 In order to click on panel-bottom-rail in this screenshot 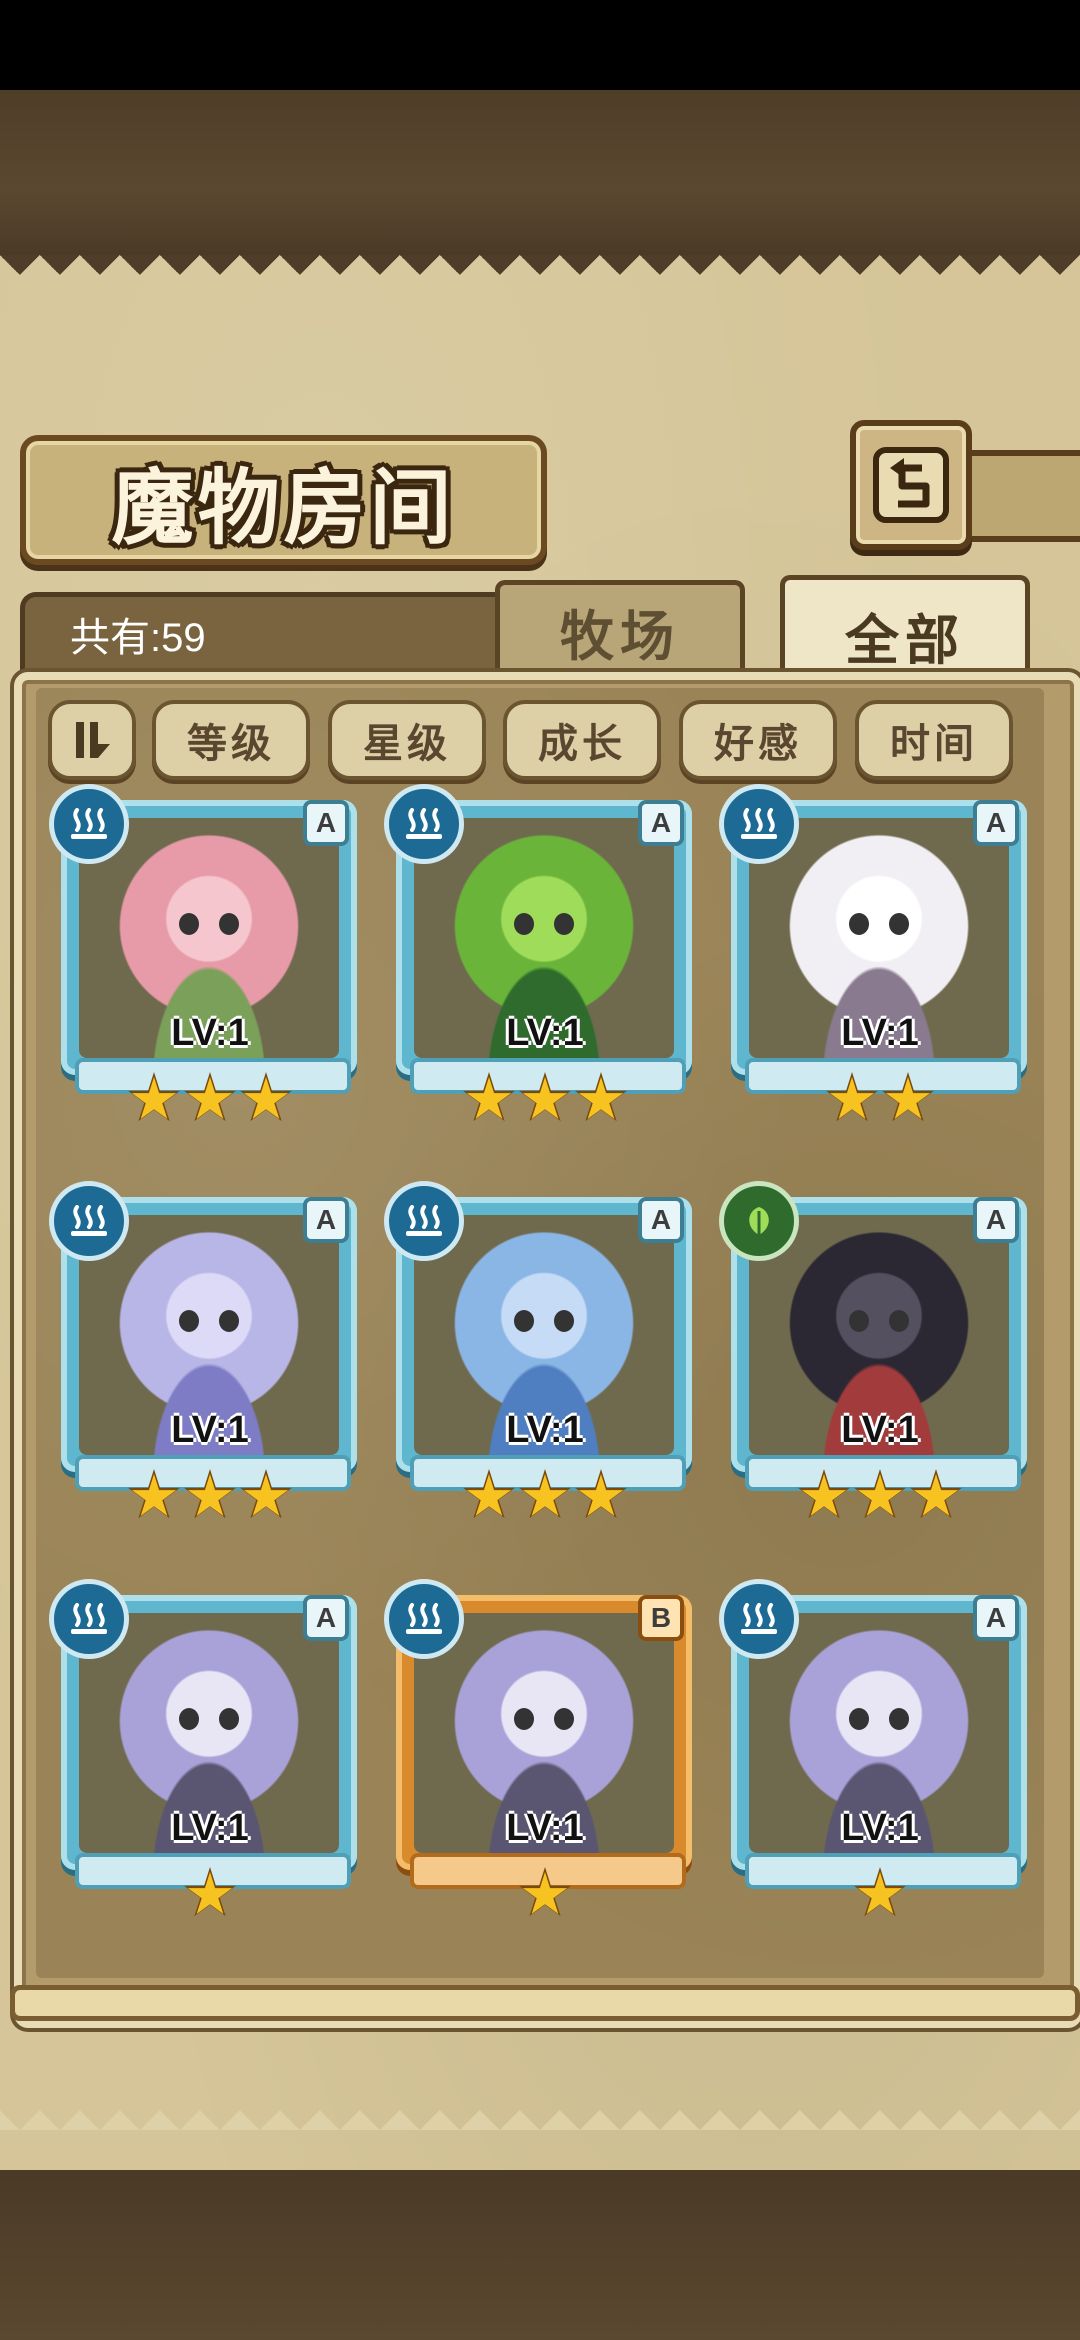, I will do `click(545, 2003)`.